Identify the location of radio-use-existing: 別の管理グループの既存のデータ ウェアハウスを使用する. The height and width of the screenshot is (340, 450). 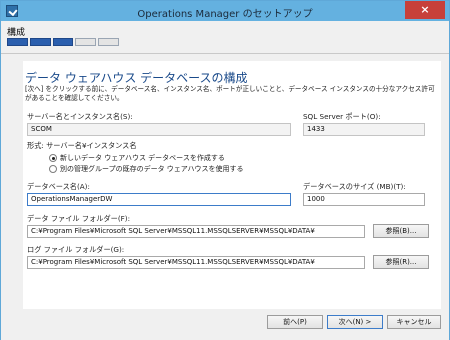
(146, 169).